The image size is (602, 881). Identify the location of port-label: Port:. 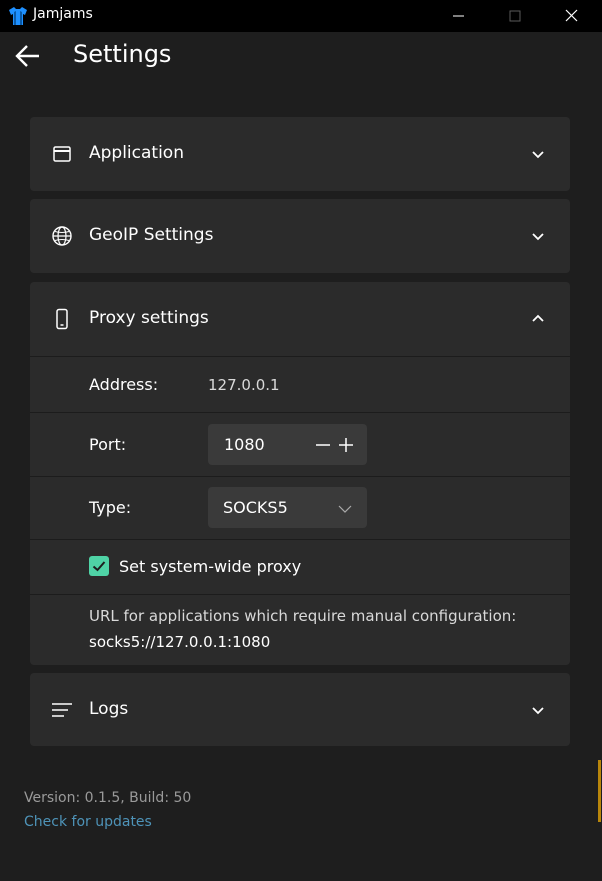
(108, 444).